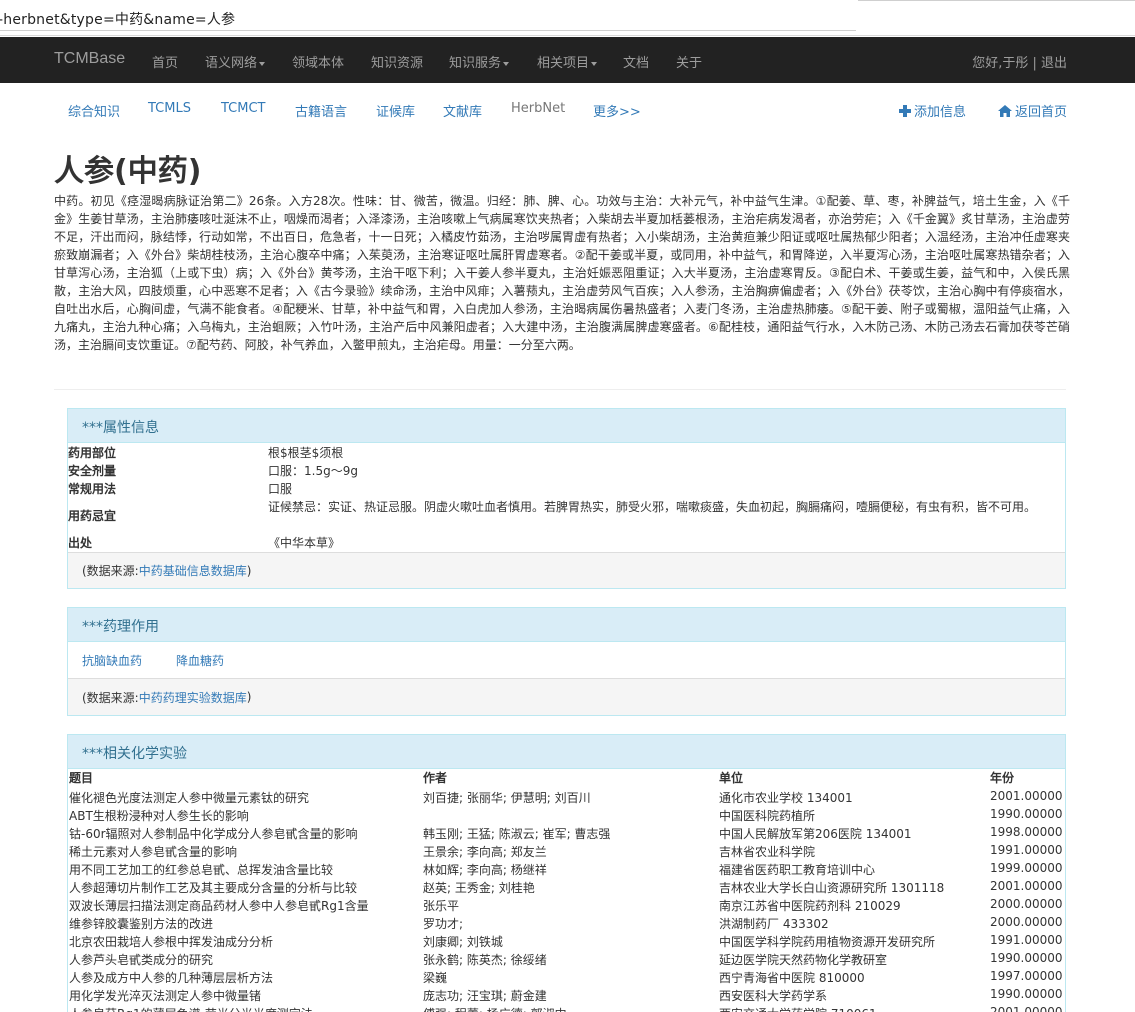  What do you see at coordinates (92, 453) in the screenshot?
I see `attr-label: 药用部位` at bounding box center [92, 453].